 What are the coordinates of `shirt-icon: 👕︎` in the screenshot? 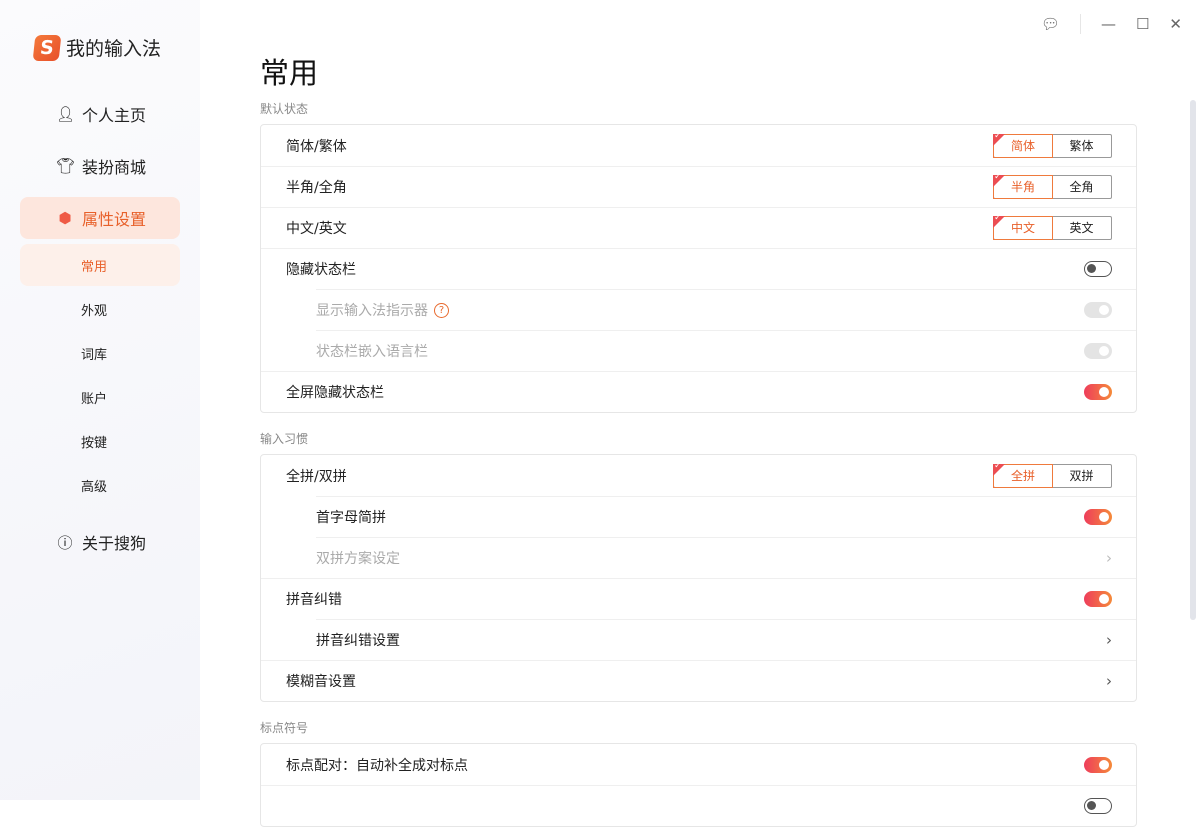 It's located at (66, 166).